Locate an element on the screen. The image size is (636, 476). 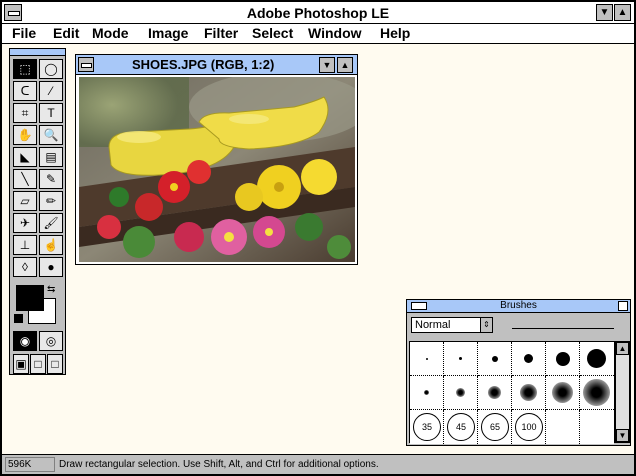
eraser-icon: ▱ is located at coordinates (25, 201).